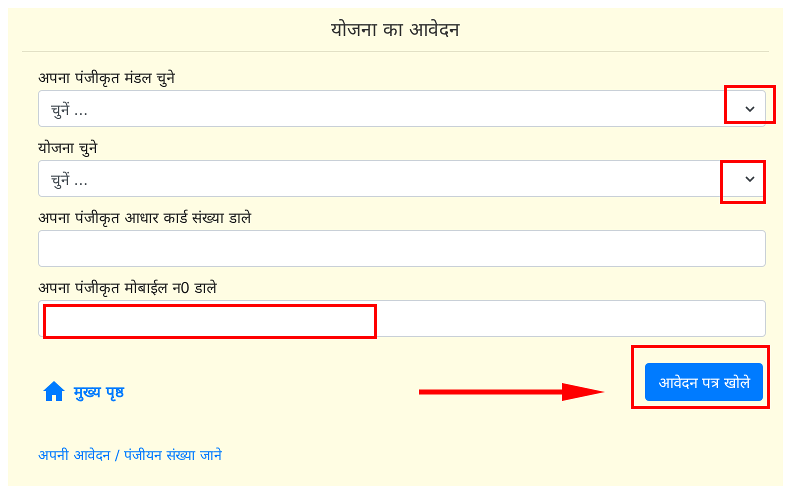  What do you see at coordinates (54, 391) in the screenshot?
I see `home-icon` at bounding box center [54, 391].